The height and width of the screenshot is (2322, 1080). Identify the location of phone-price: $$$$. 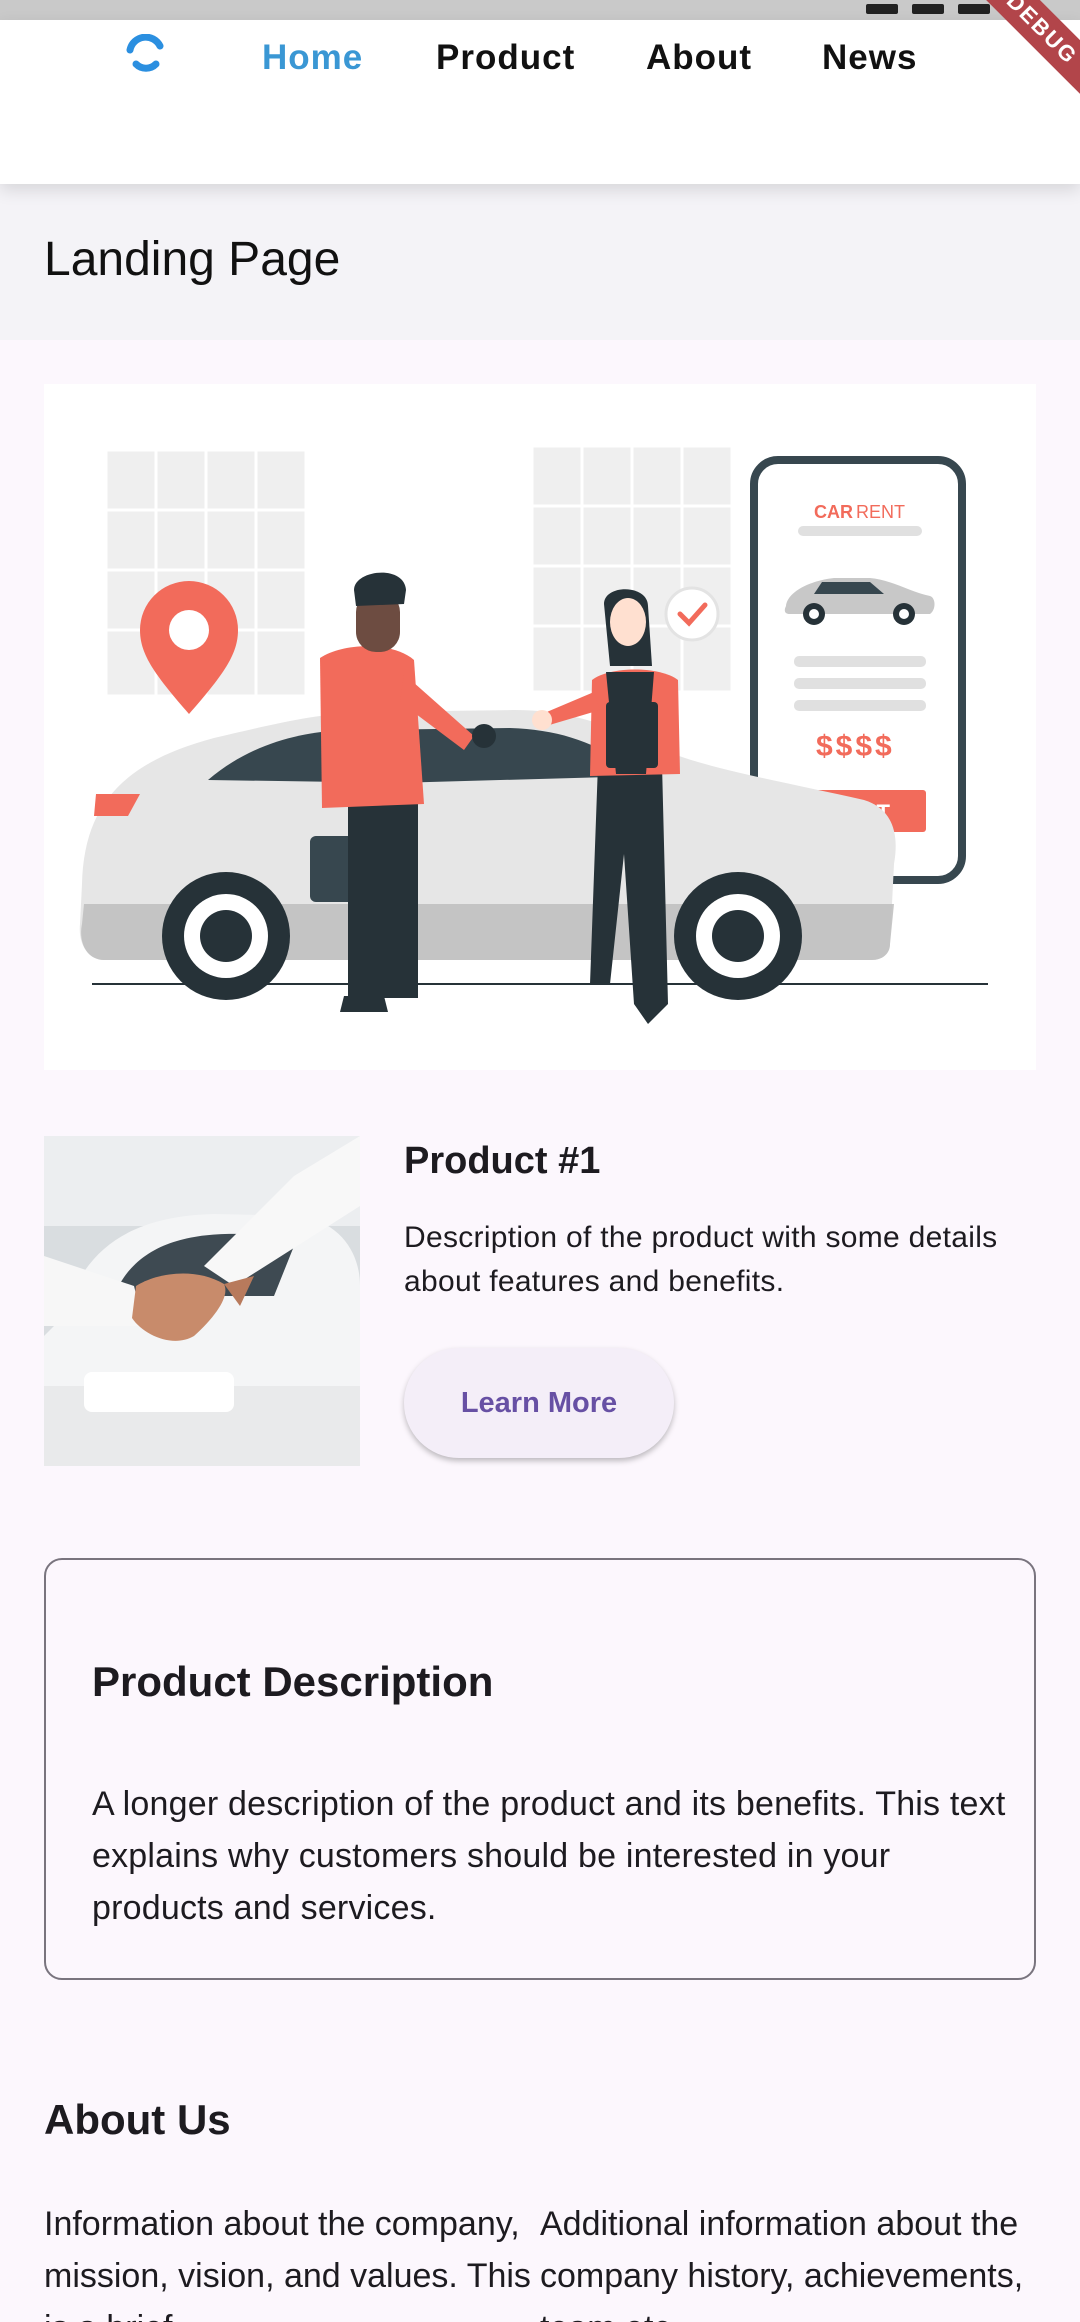
(855, 746).